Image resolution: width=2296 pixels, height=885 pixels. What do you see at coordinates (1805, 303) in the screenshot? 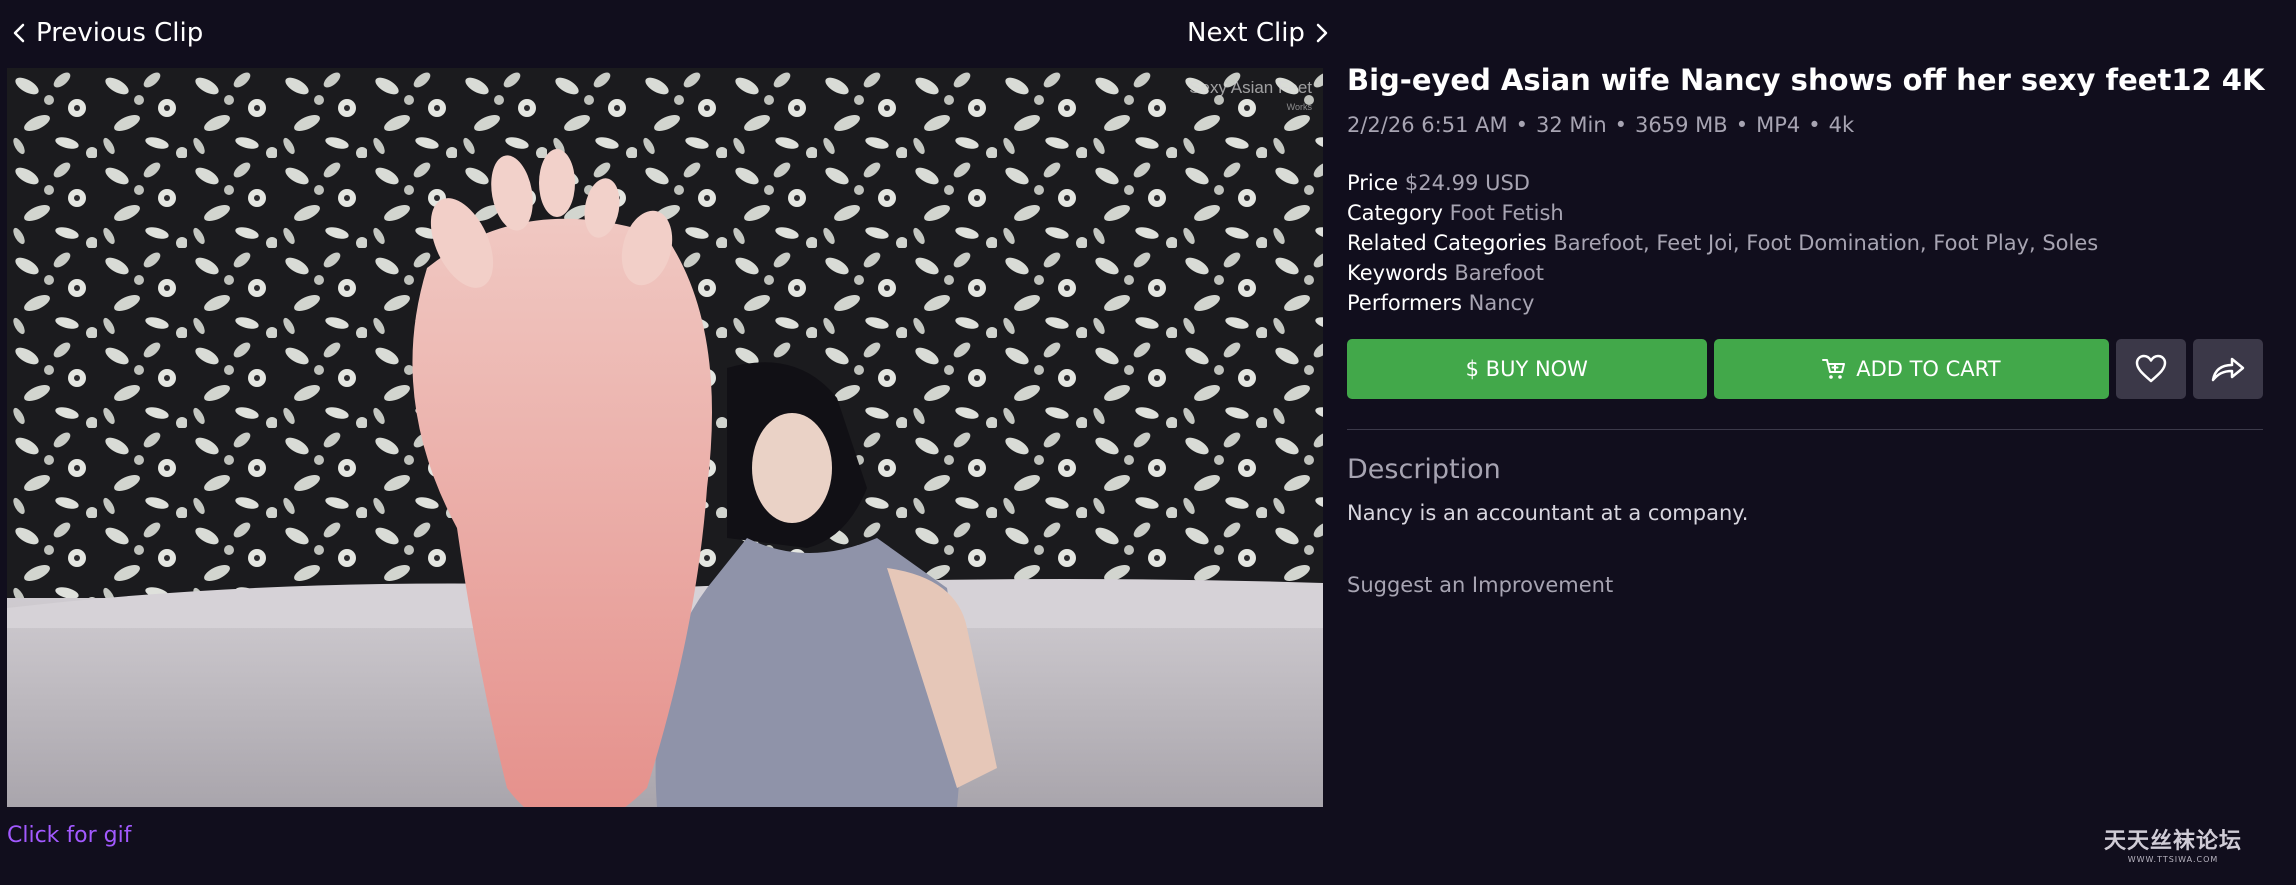
I see `property-performers: Performers Nancy` at bounding box center [1805, 303].